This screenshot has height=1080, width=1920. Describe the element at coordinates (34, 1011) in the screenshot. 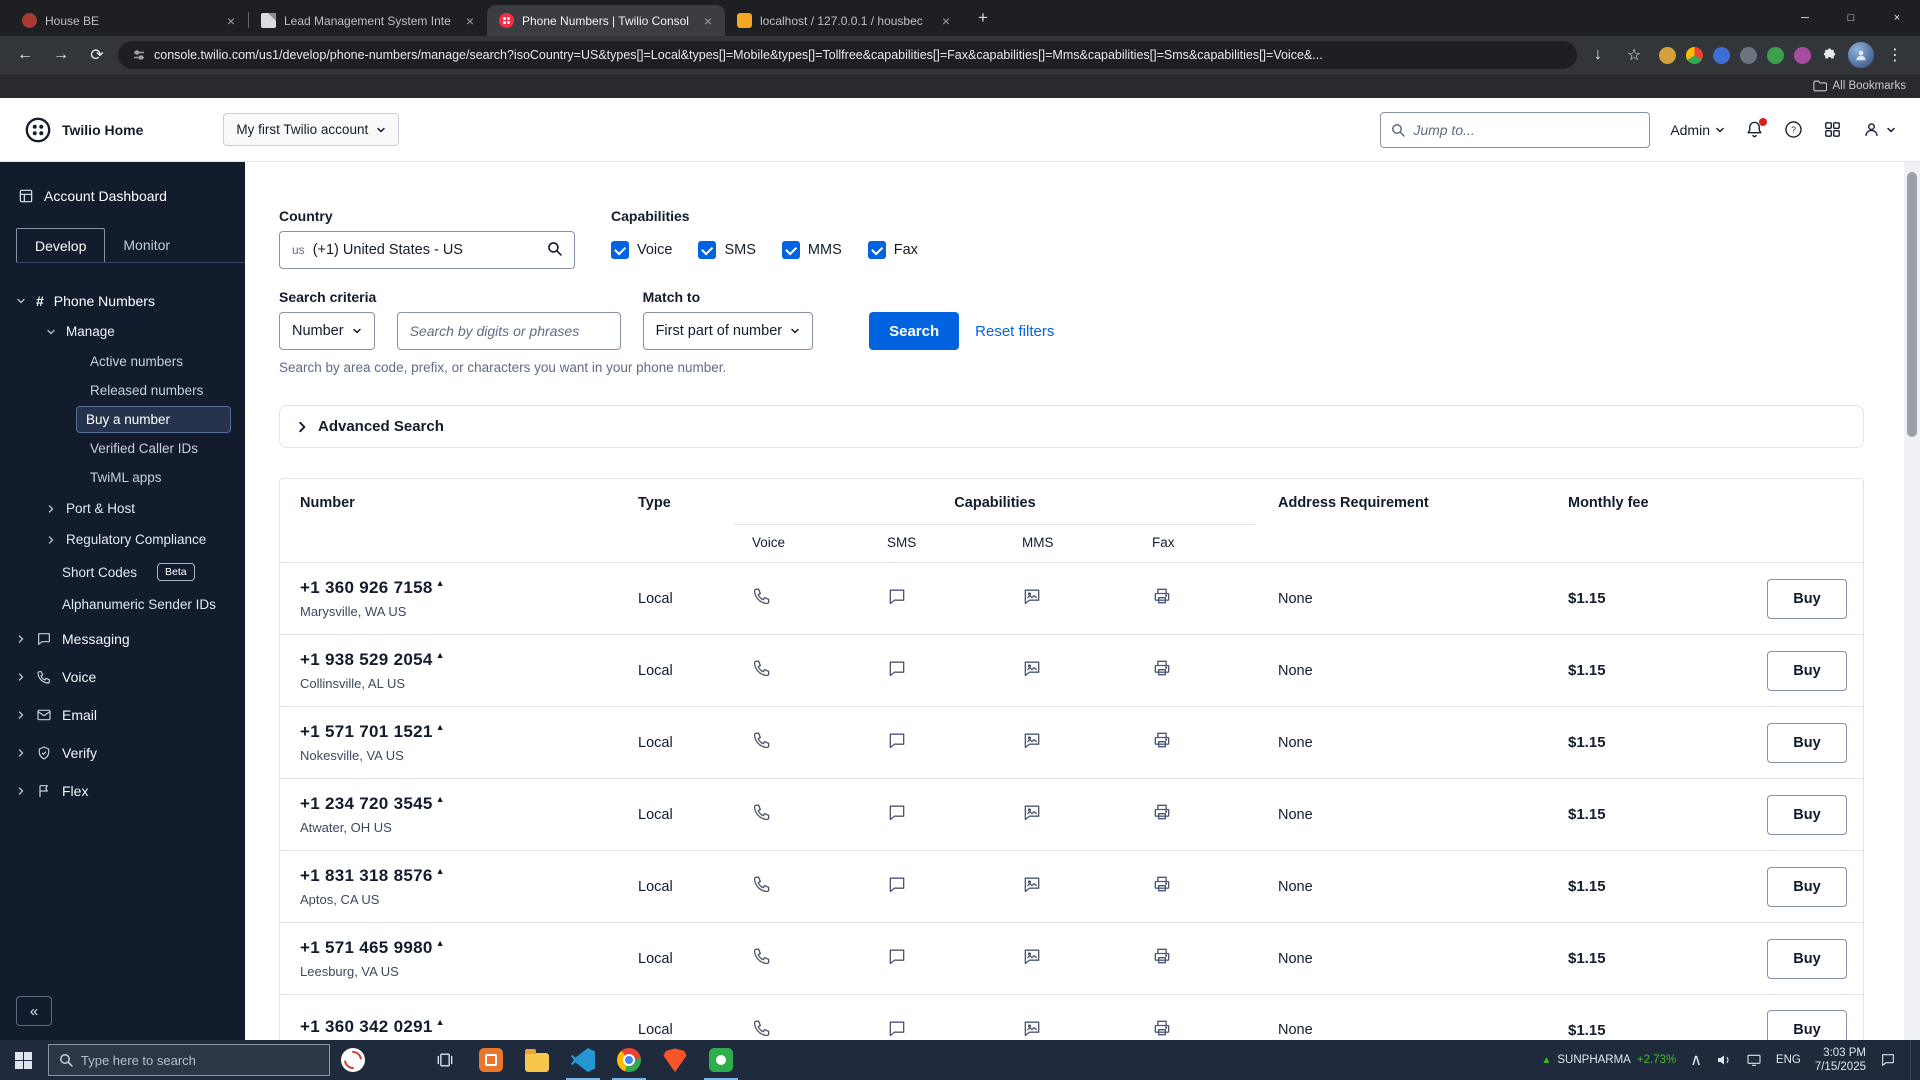

I see `sidebar-collapse-button: «` at that location.